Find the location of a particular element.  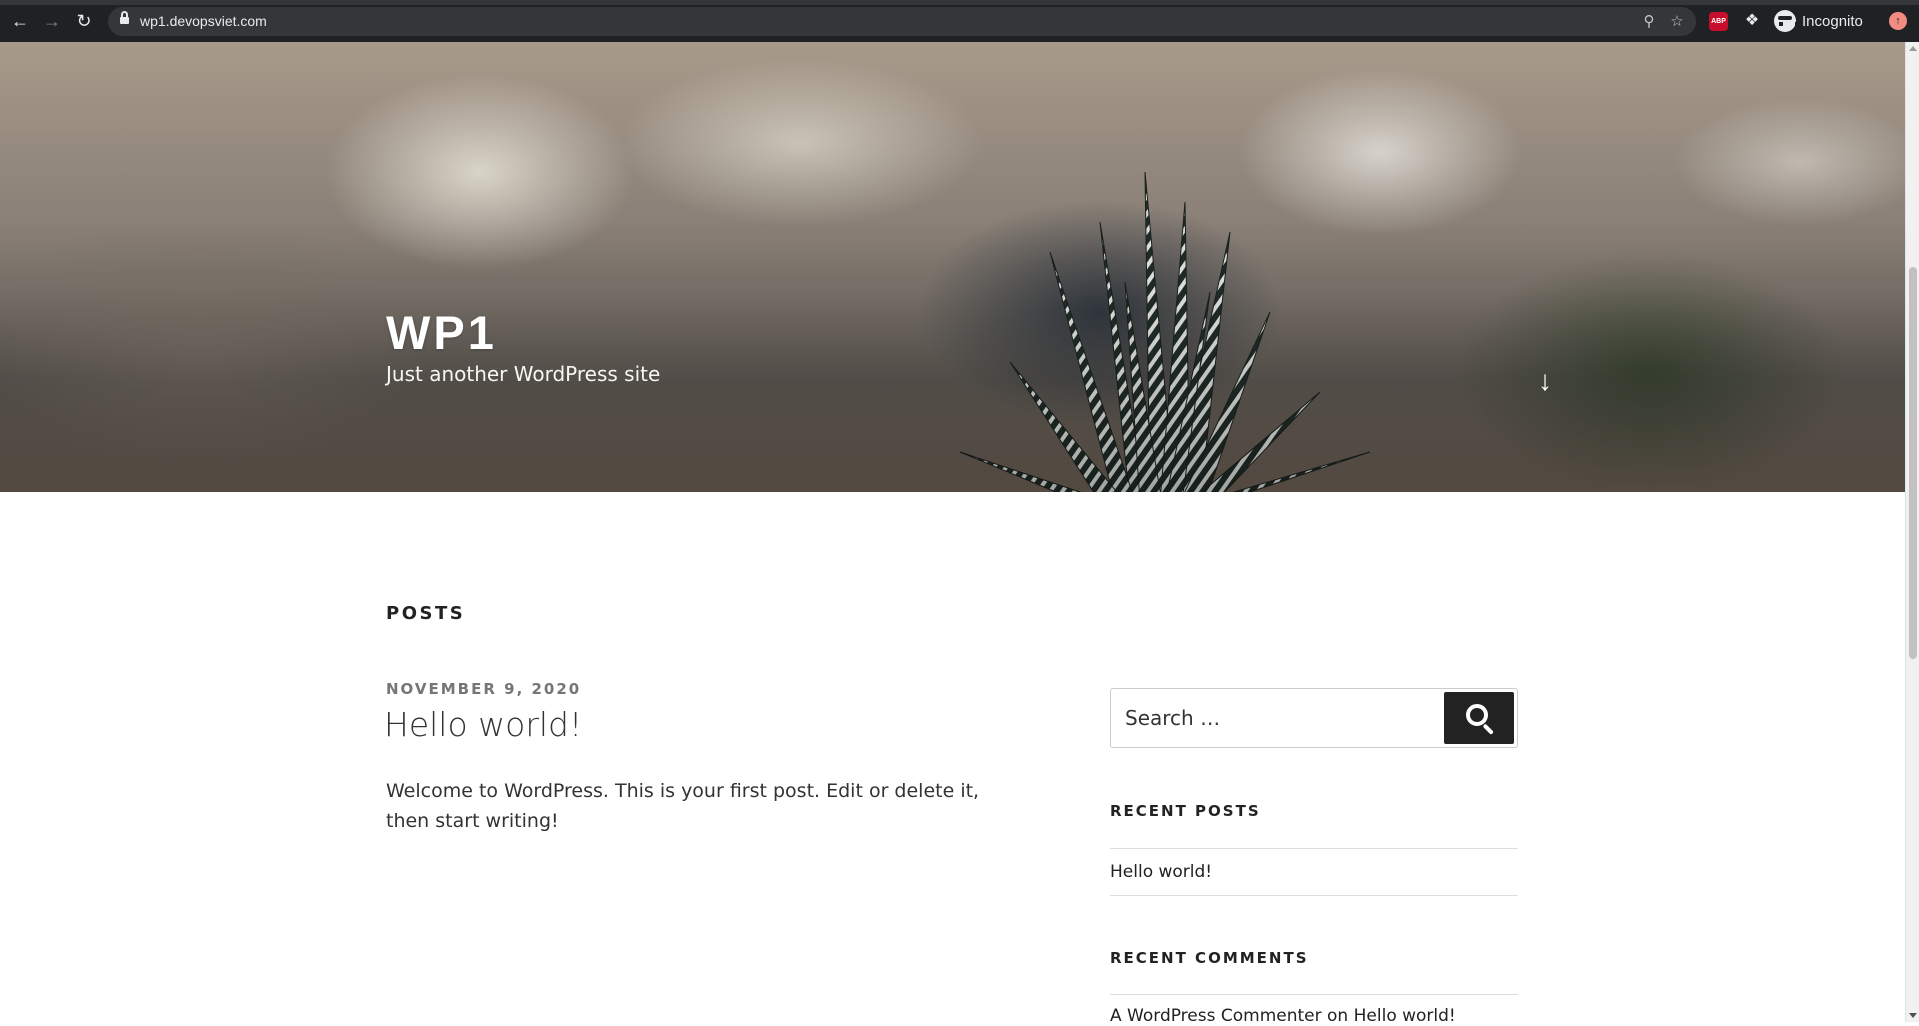

forward-arrow-icon: → is located at coordinates (52, 21).